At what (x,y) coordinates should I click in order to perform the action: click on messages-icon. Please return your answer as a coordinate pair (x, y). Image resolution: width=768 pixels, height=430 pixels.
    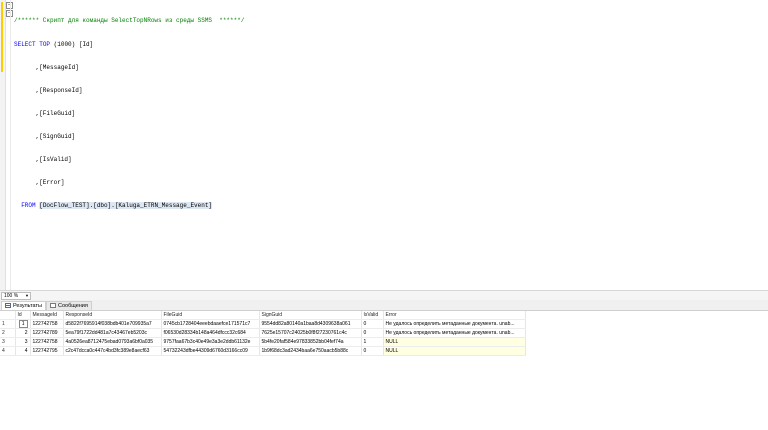
    Looking at the image, I should click on (53, 305).